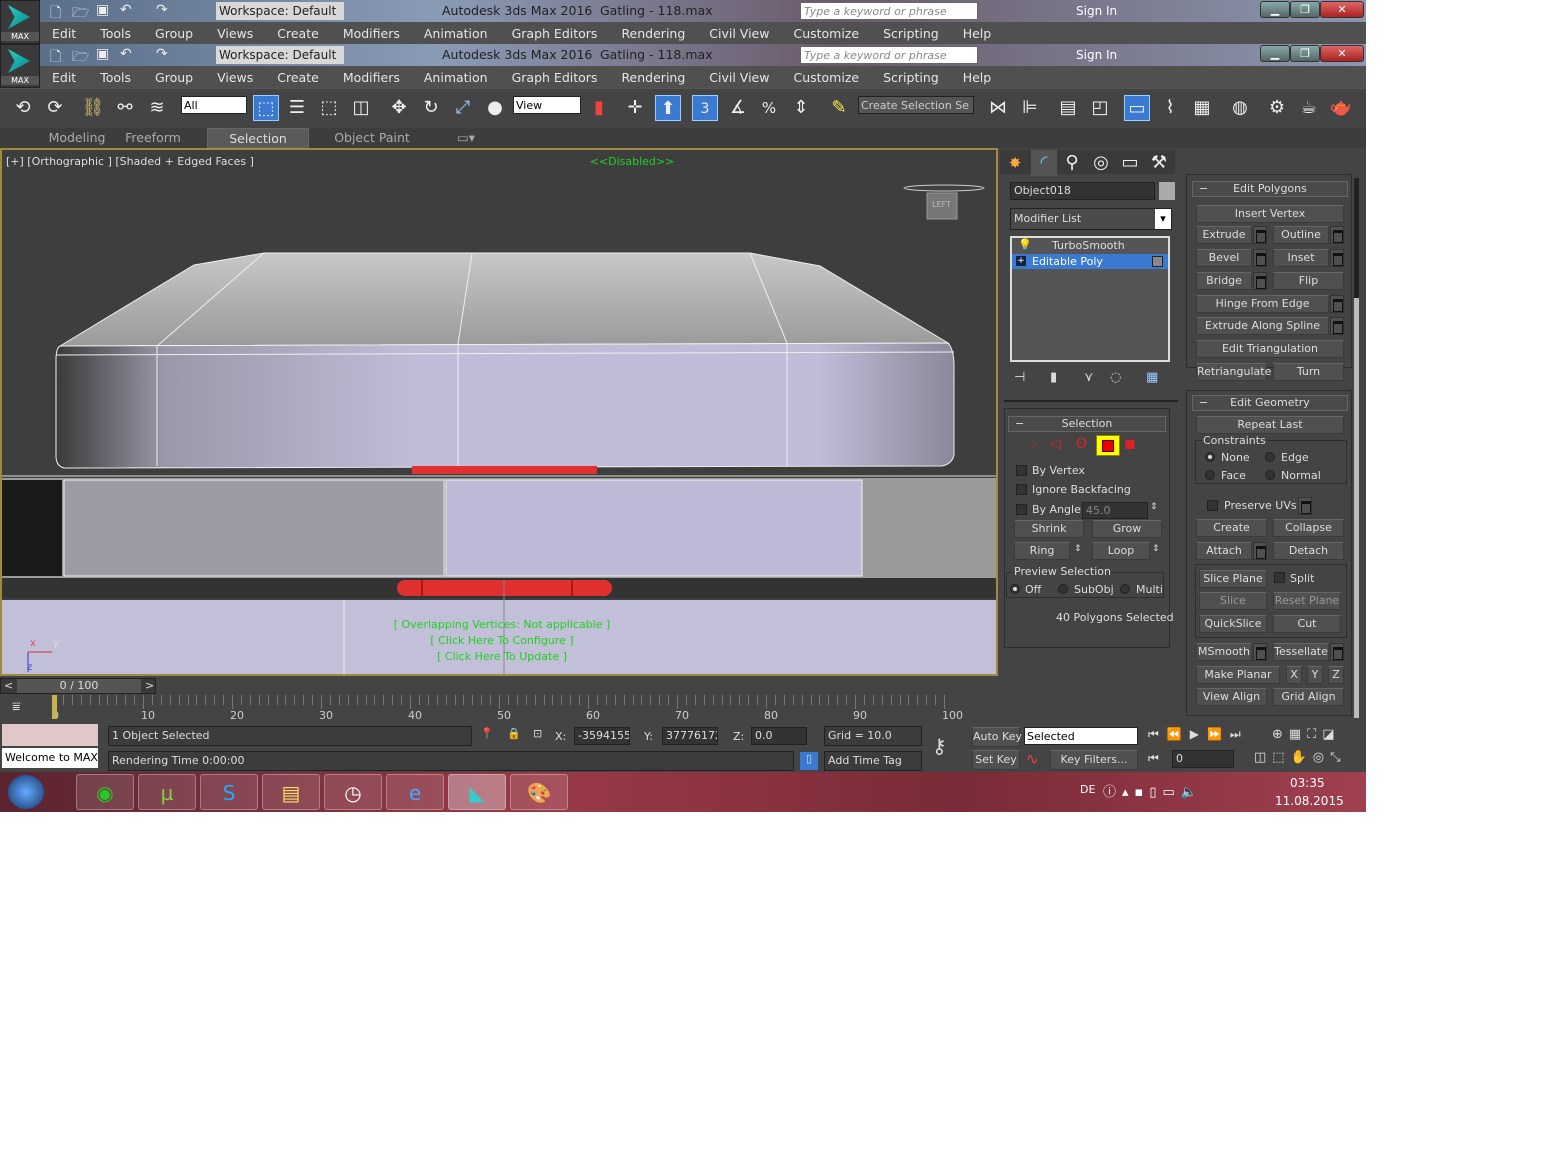  What do you see at coordinates (79, 686) in the screenshot?
I see `frame-indicator: 0 / 100` at bounding box center [79, 686].